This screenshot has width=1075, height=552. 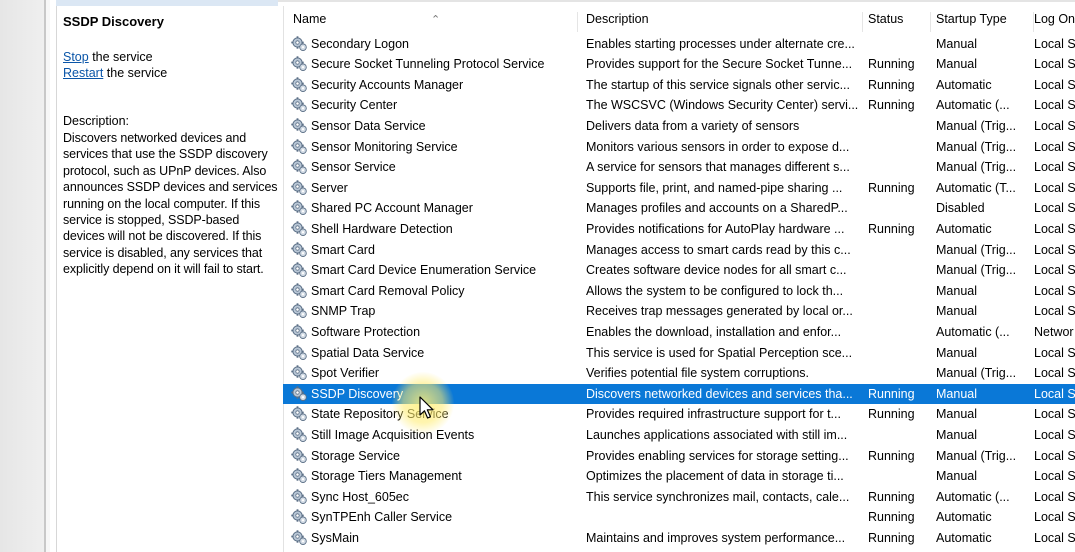 What do you see at coordinates (985, 22) in the screenshot?
I see `column-header-startup-type: Startup Type` at bounding box center [985, 22].